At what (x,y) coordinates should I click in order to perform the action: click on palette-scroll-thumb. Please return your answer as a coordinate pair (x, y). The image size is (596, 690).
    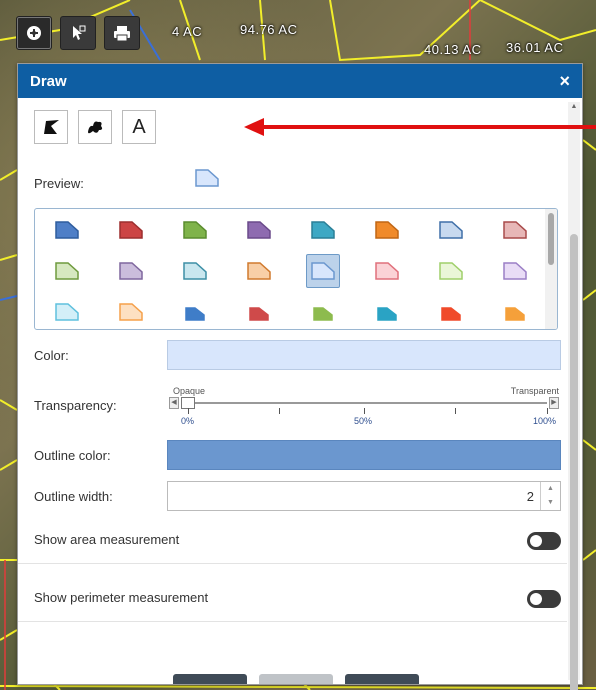
    Looking at the image, I should click on (551, 239).